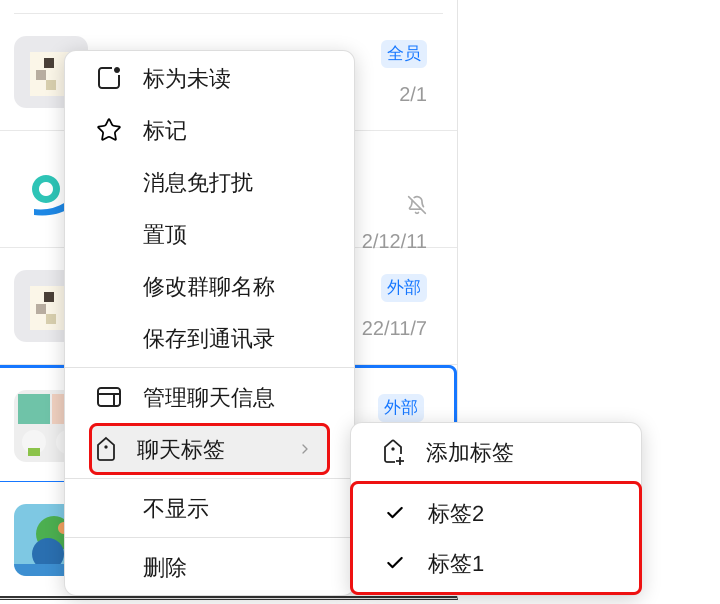 Image resolution: width=720 pixels, height=604 pixels. I want to click on date-text: 22/11/7, so click(394, 329).